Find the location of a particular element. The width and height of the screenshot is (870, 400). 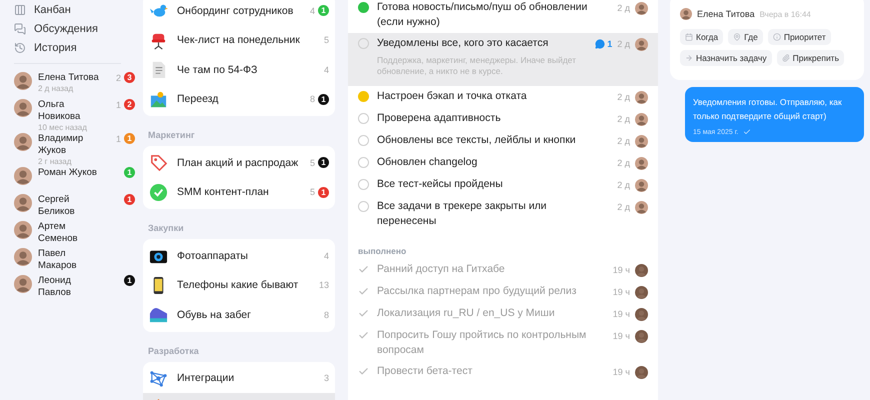

list-item: Фотоаппараты 4 is located at coordinates (239, 255).